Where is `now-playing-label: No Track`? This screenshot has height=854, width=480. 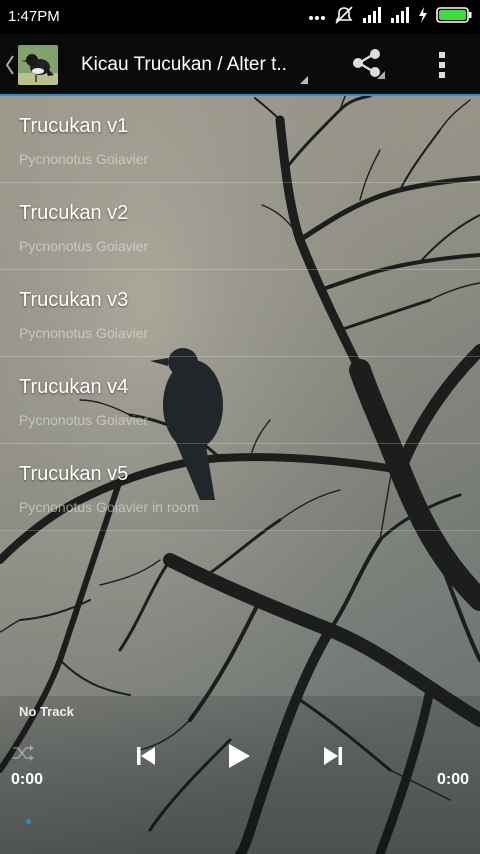
now-playing-label: No Track is located at coordinates (46, 711).